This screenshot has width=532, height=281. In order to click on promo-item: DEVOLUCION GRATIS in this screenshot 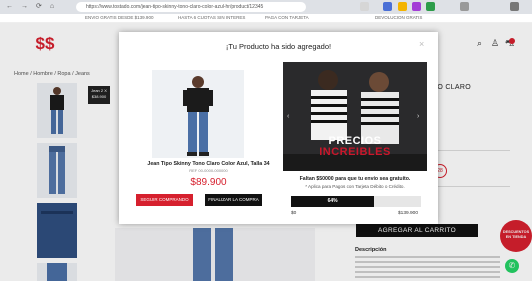, I will do `click(399, 17)`.